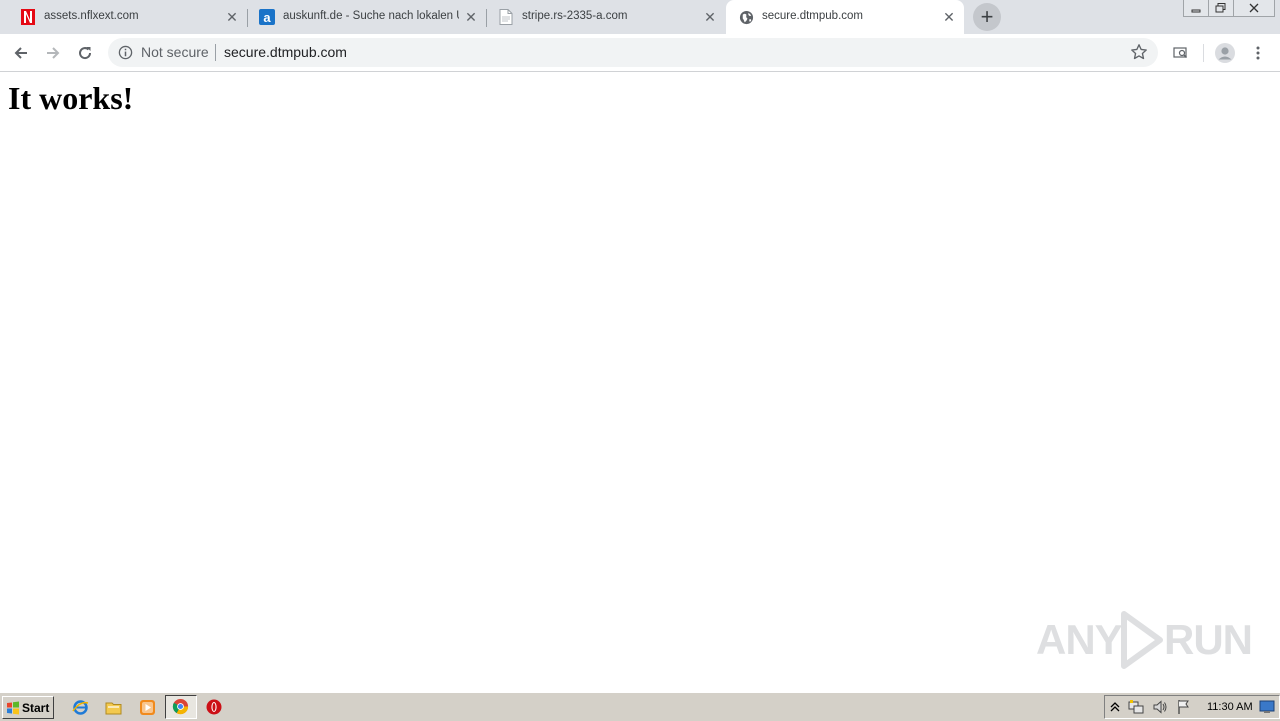 Image resolution: width=1280 pixels, height=721 pixels. I want to click on menu-button, so click(1258, 53).